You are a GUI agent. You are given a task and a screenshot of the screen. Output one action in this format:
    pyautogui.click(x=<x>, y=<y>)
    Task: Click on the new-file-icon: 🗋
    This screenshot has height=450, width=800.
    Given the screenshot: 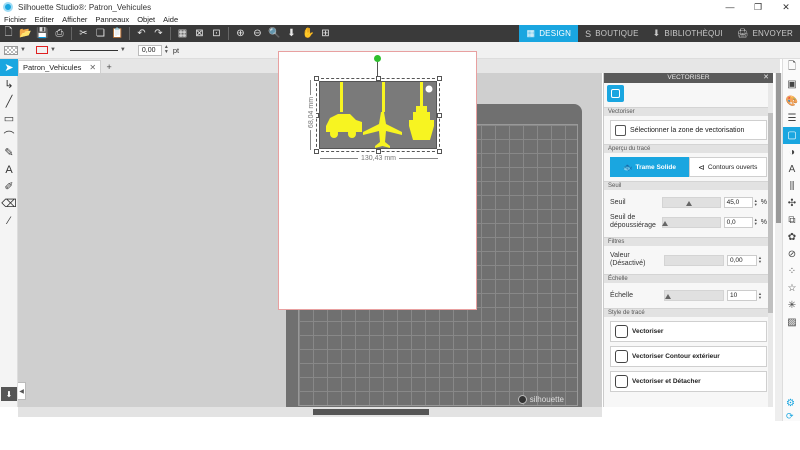 What is the action you would take?
    pyautogui.click(x=8, y=33)
    